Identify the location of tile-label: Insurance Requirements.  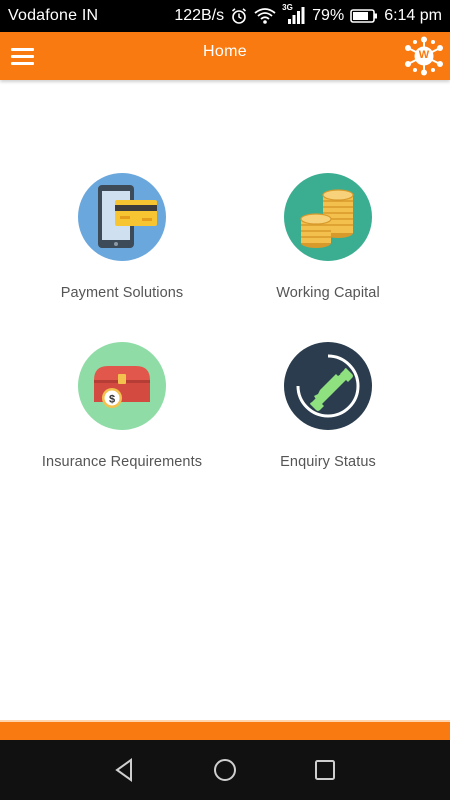
(122, 462).